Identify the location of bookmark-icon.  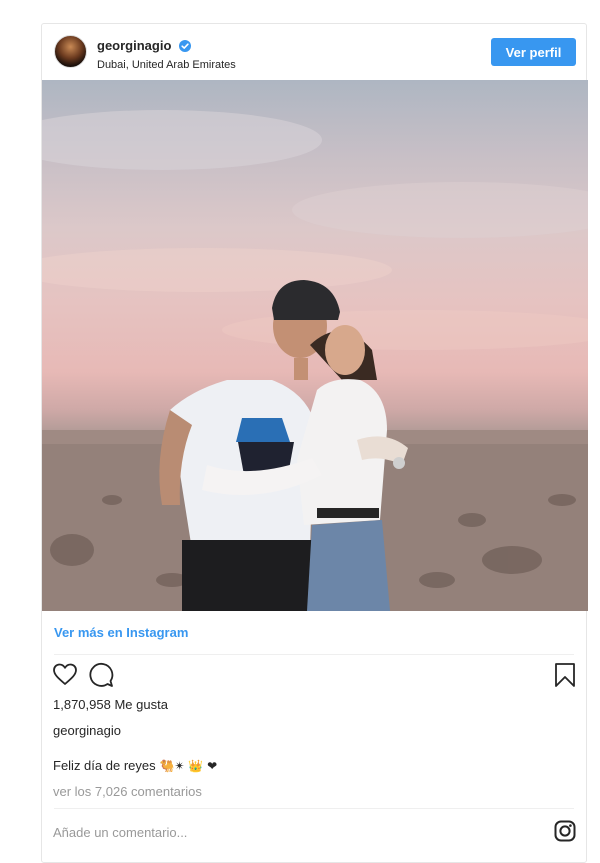
(565, 675).